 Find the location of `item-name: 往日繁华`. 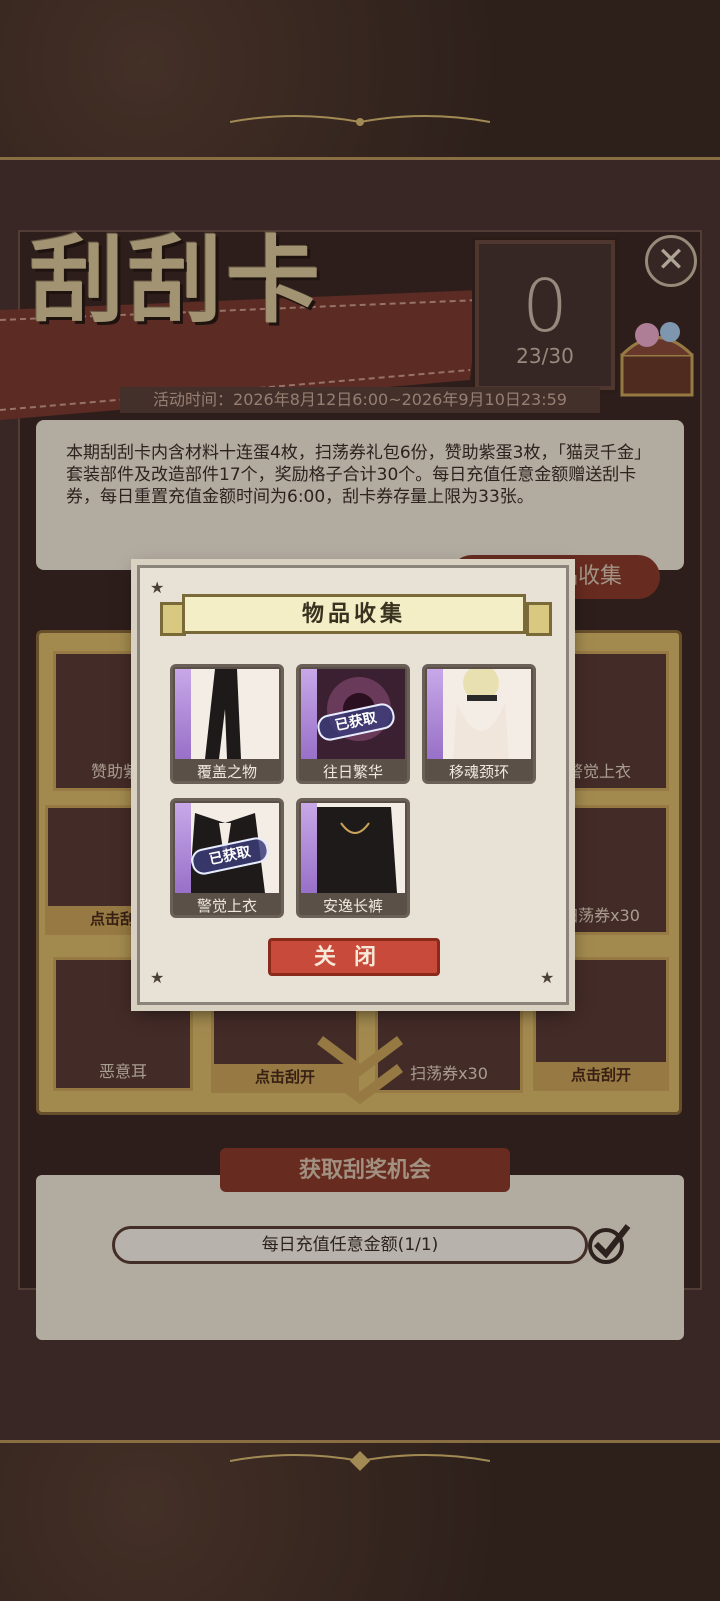

item-name: 往日繁华 is located at coordinates (352, 772).